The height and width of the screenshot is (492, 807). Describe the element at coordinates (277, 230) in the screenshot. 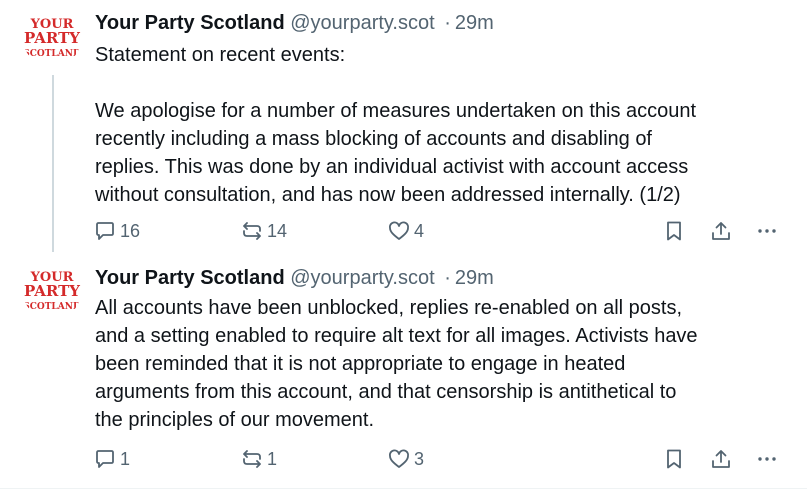

I see `repost-count: 14` at that location.